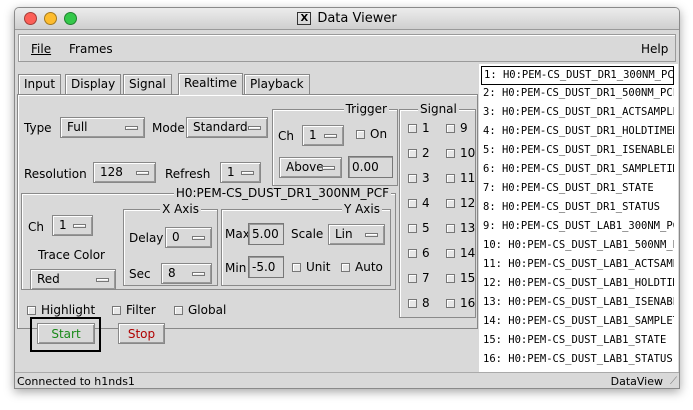 The width and height of the screenshot is (693, 410). What do you see at coordinates (426, 303) in the screenshot?
I see `signal-label: 8` at bounding box center [426, 303].